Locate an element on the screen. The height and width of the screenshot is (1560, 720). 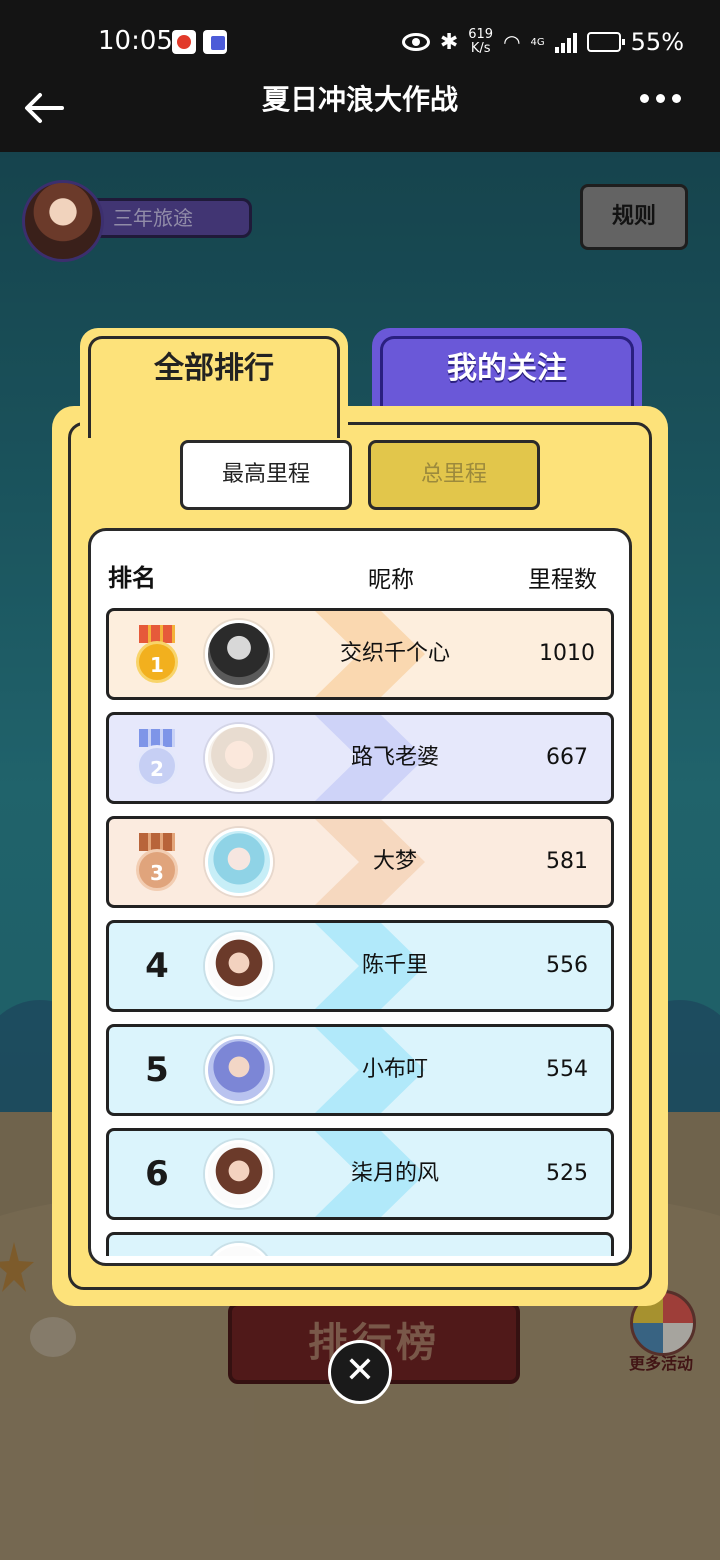
player-distance: 525 is located at coordinates (567, 1173).